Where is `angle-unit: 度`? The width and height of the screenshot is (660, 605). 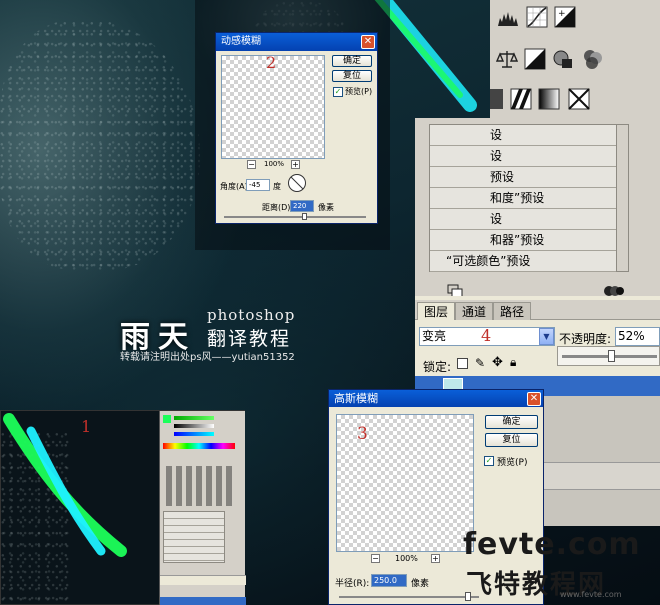 angle-unit: 度 is located at coordinates (277, 186).